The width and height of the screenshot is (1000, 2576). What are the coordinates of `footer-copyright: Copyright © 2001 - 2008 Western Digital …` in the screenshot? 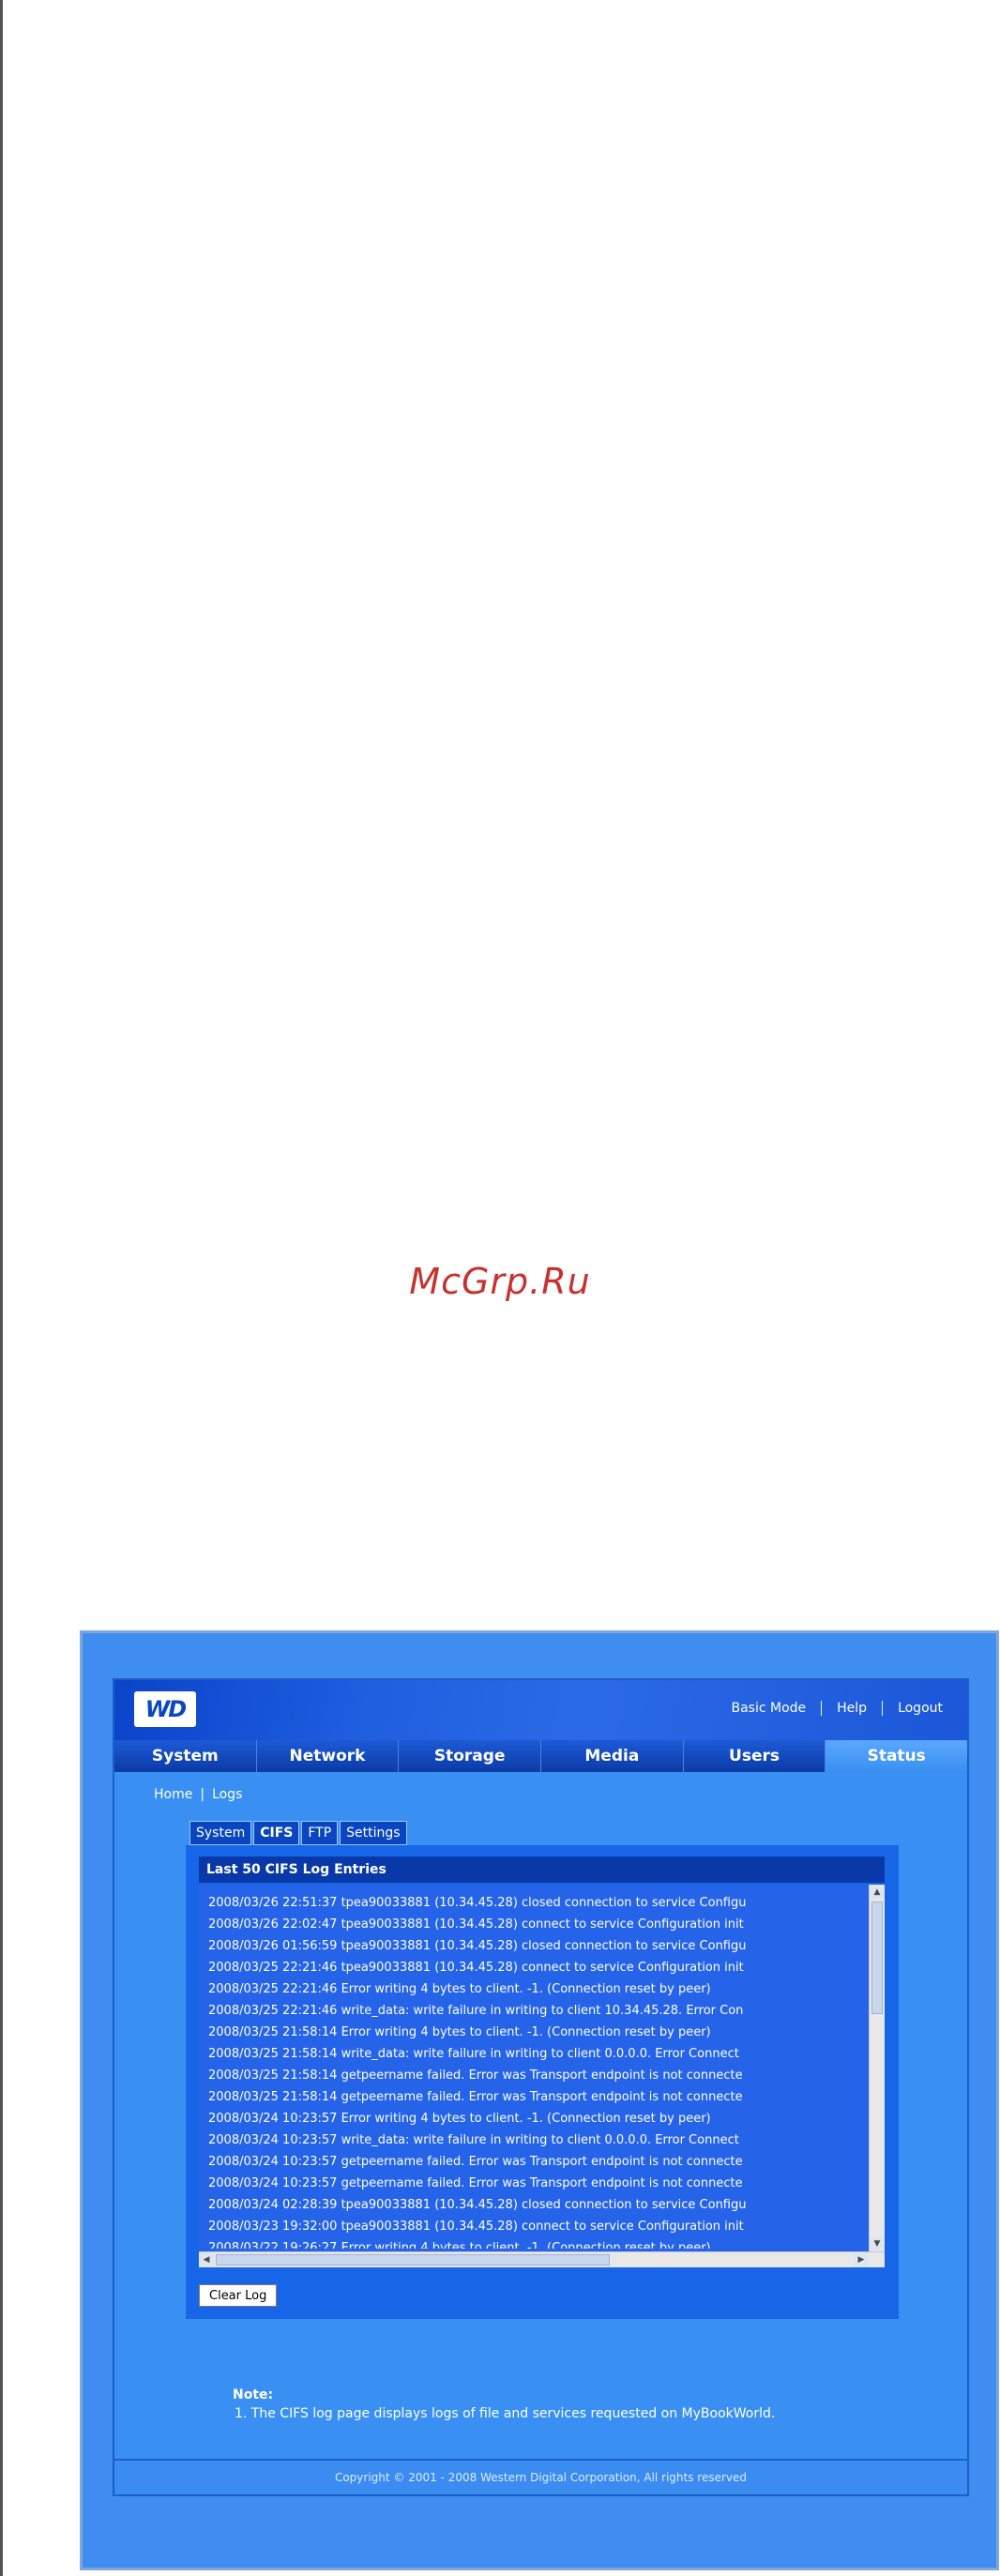 It's located at (540, 2476).